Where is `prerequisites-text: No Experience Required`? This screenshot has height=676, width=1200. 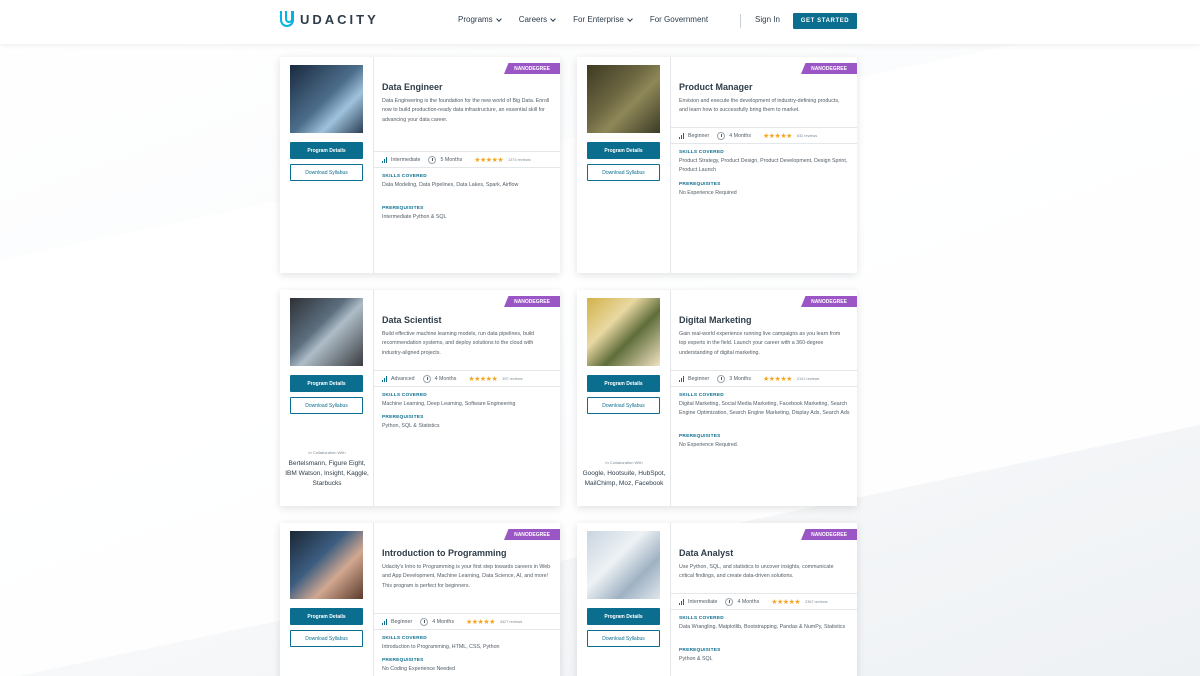 prerequisites-text: No Experience Required is located at coordinates (708, 192).